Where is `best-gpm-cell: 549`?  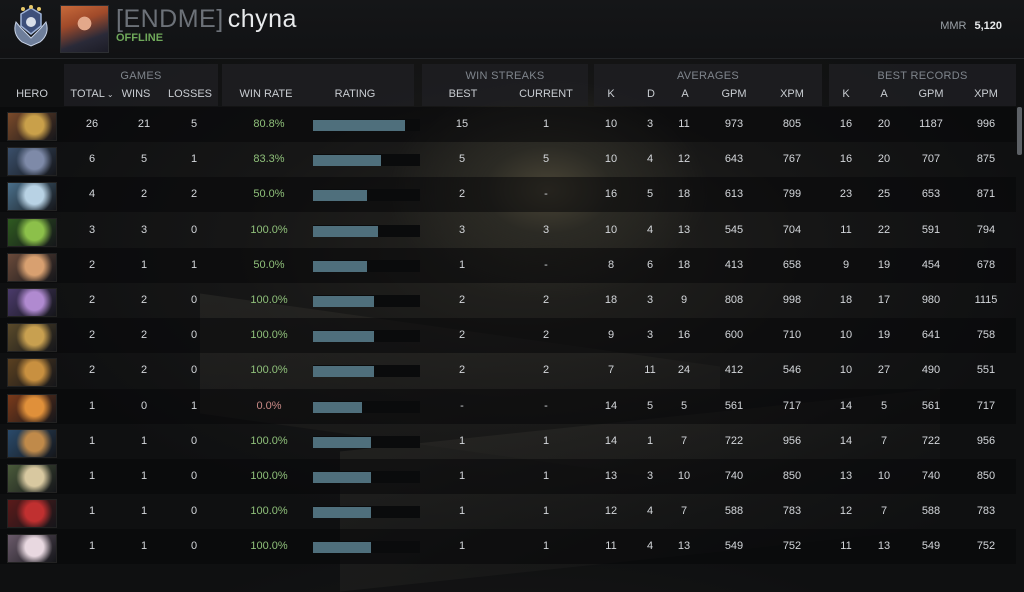
best-gpm-cell: 549 is located at coordinates (931, 546).